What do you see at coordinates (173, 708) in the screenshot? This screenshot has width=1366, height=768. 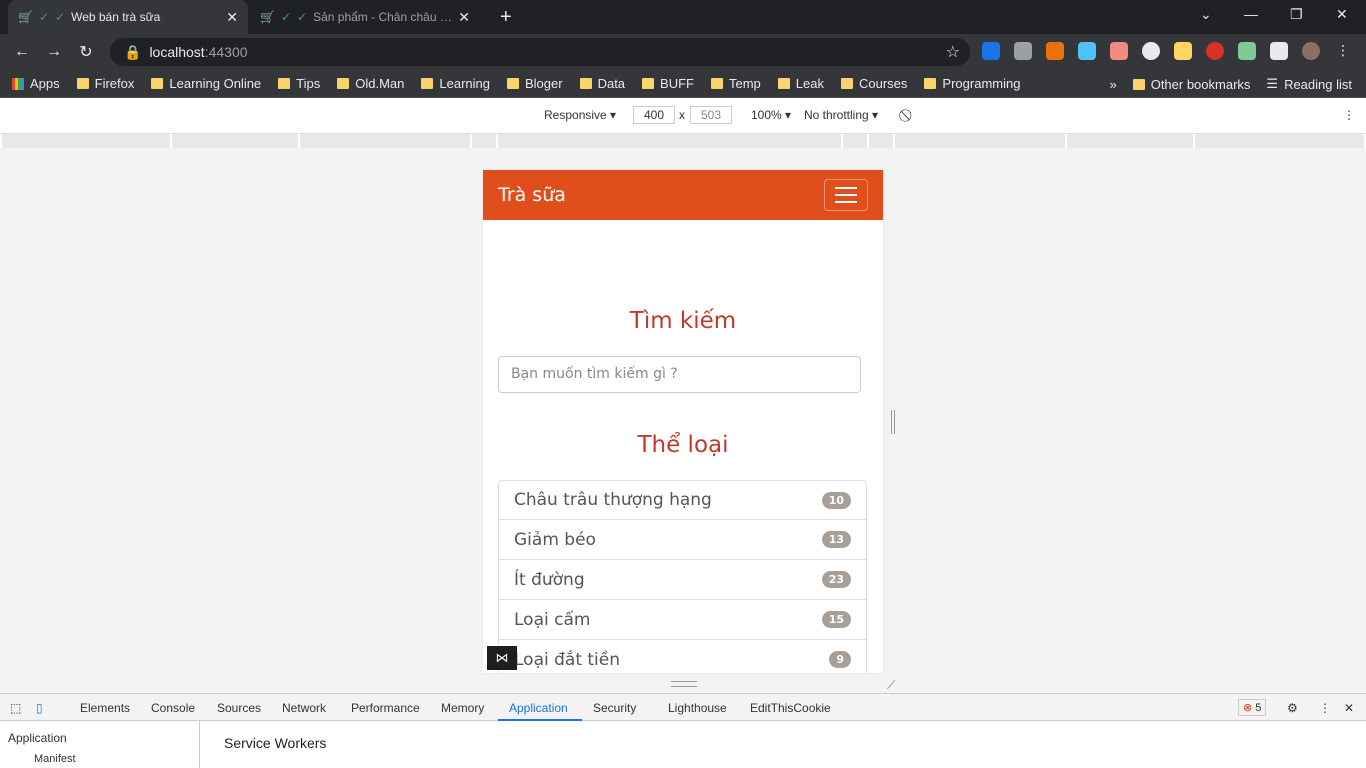 I see `tab-console: Console` at bounding box center [173, 708].